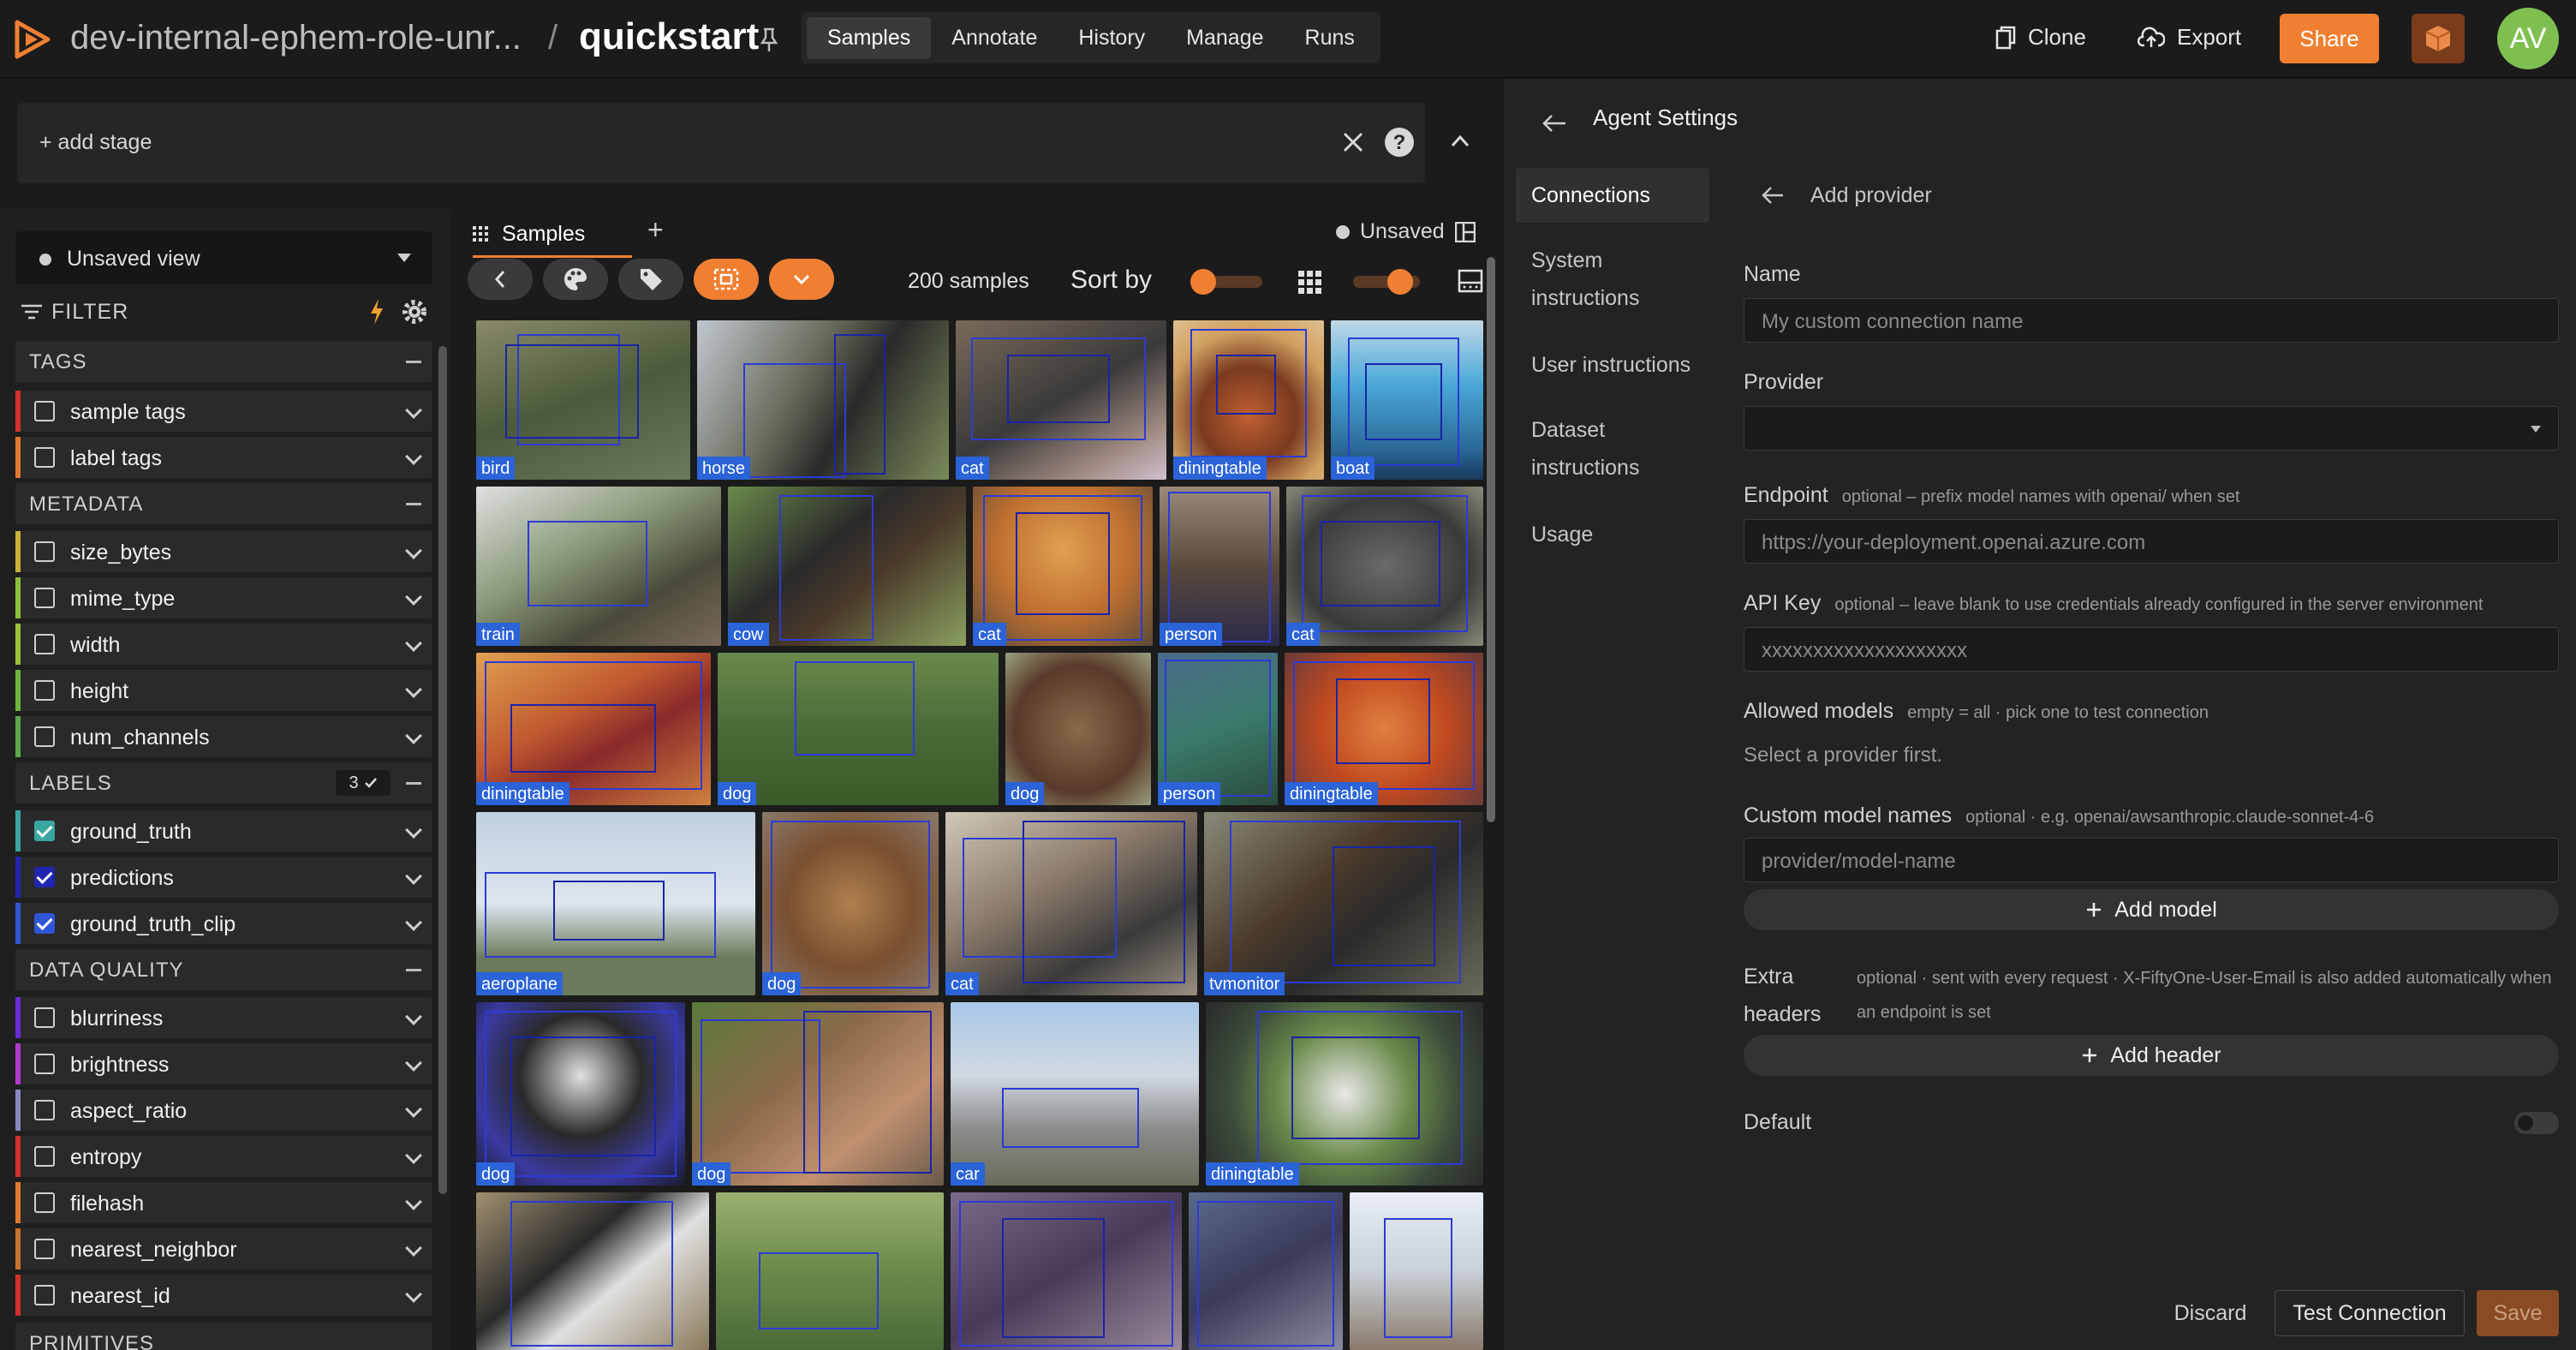 The width and height of the screenshot is (2576, 1350). I want to click on filter-row-brightness: brightness, so click(224, 1063).